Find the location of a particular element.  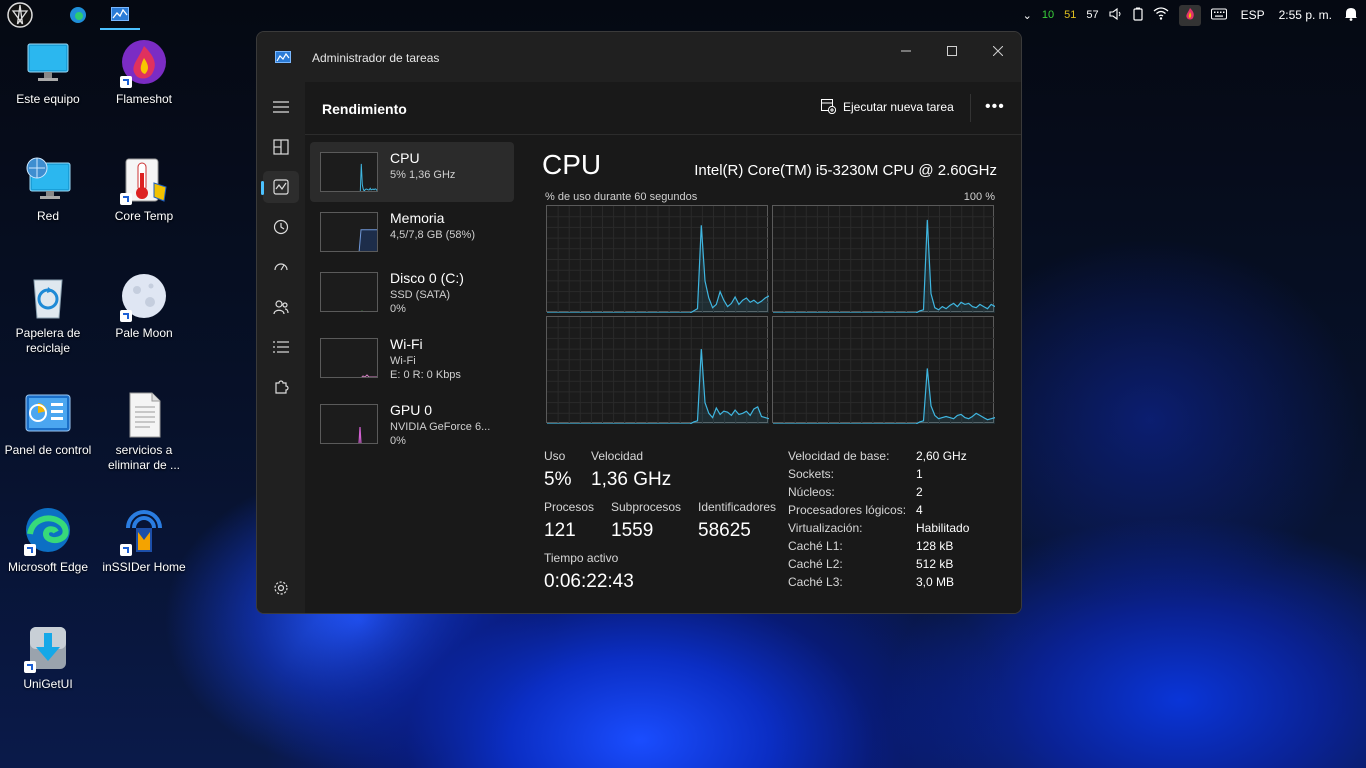

keyboard-icon is located at coordinates (1218, 15).